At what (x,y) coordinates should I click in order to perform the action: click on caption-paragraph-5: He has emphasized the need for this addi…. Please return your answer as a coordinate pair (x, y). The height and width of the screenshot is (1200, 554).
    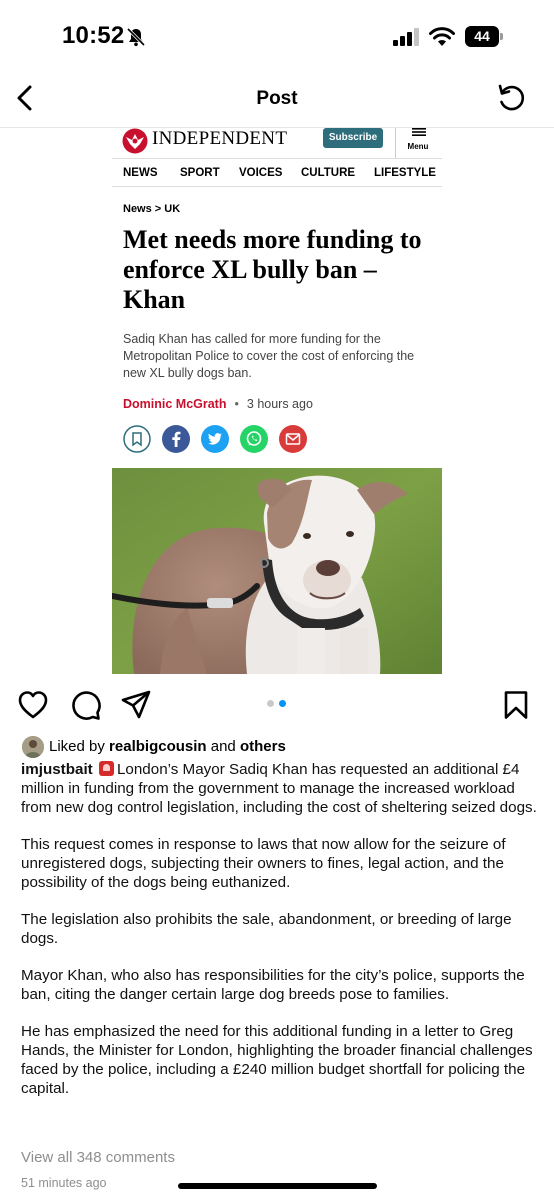
    Looking at the image, I should click on (277, 1060).